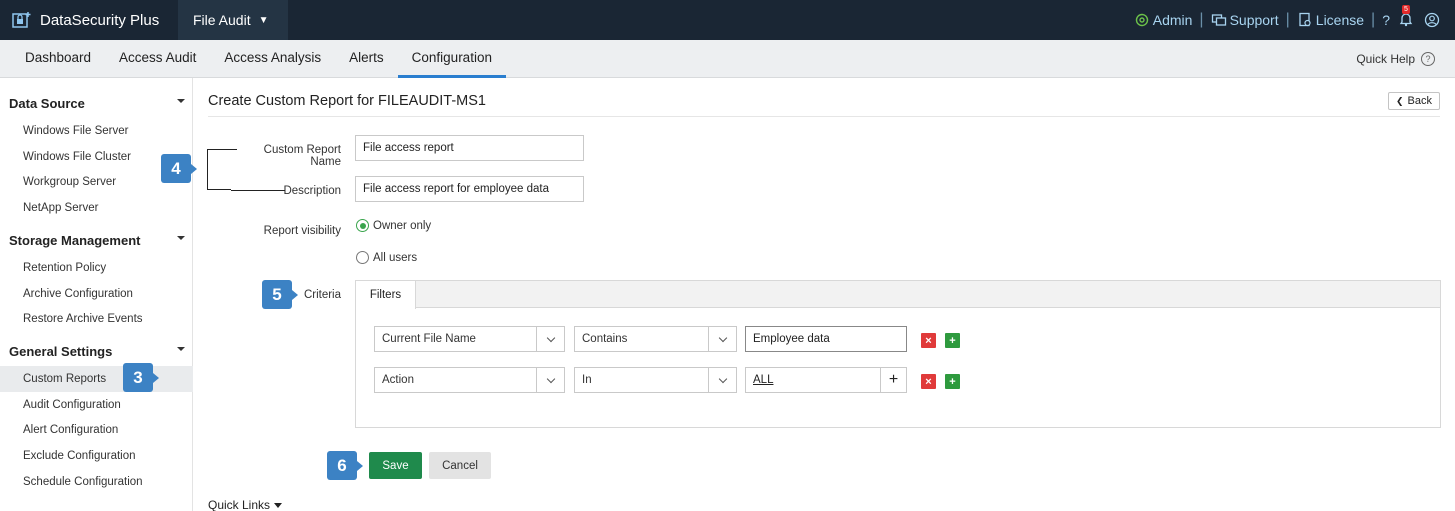  Describe the element at coordinates (366, 59) in the screenshot. I see `tab-alerts: Alerts` at that location.